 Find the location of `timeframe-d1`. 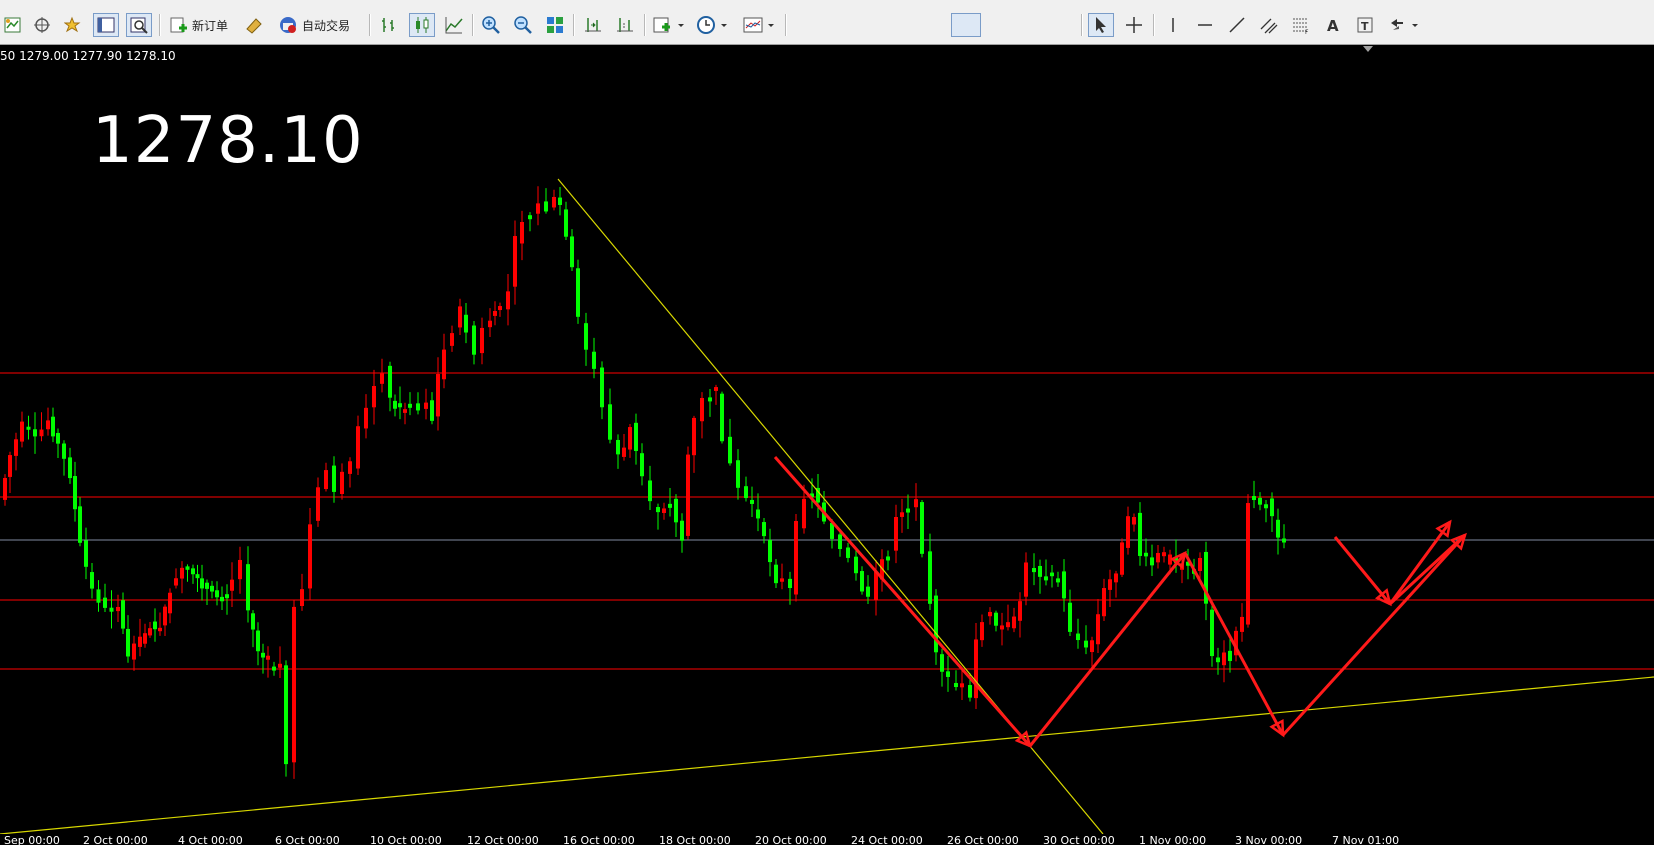

timeframe-d1 is located at coordinates (999, 25).